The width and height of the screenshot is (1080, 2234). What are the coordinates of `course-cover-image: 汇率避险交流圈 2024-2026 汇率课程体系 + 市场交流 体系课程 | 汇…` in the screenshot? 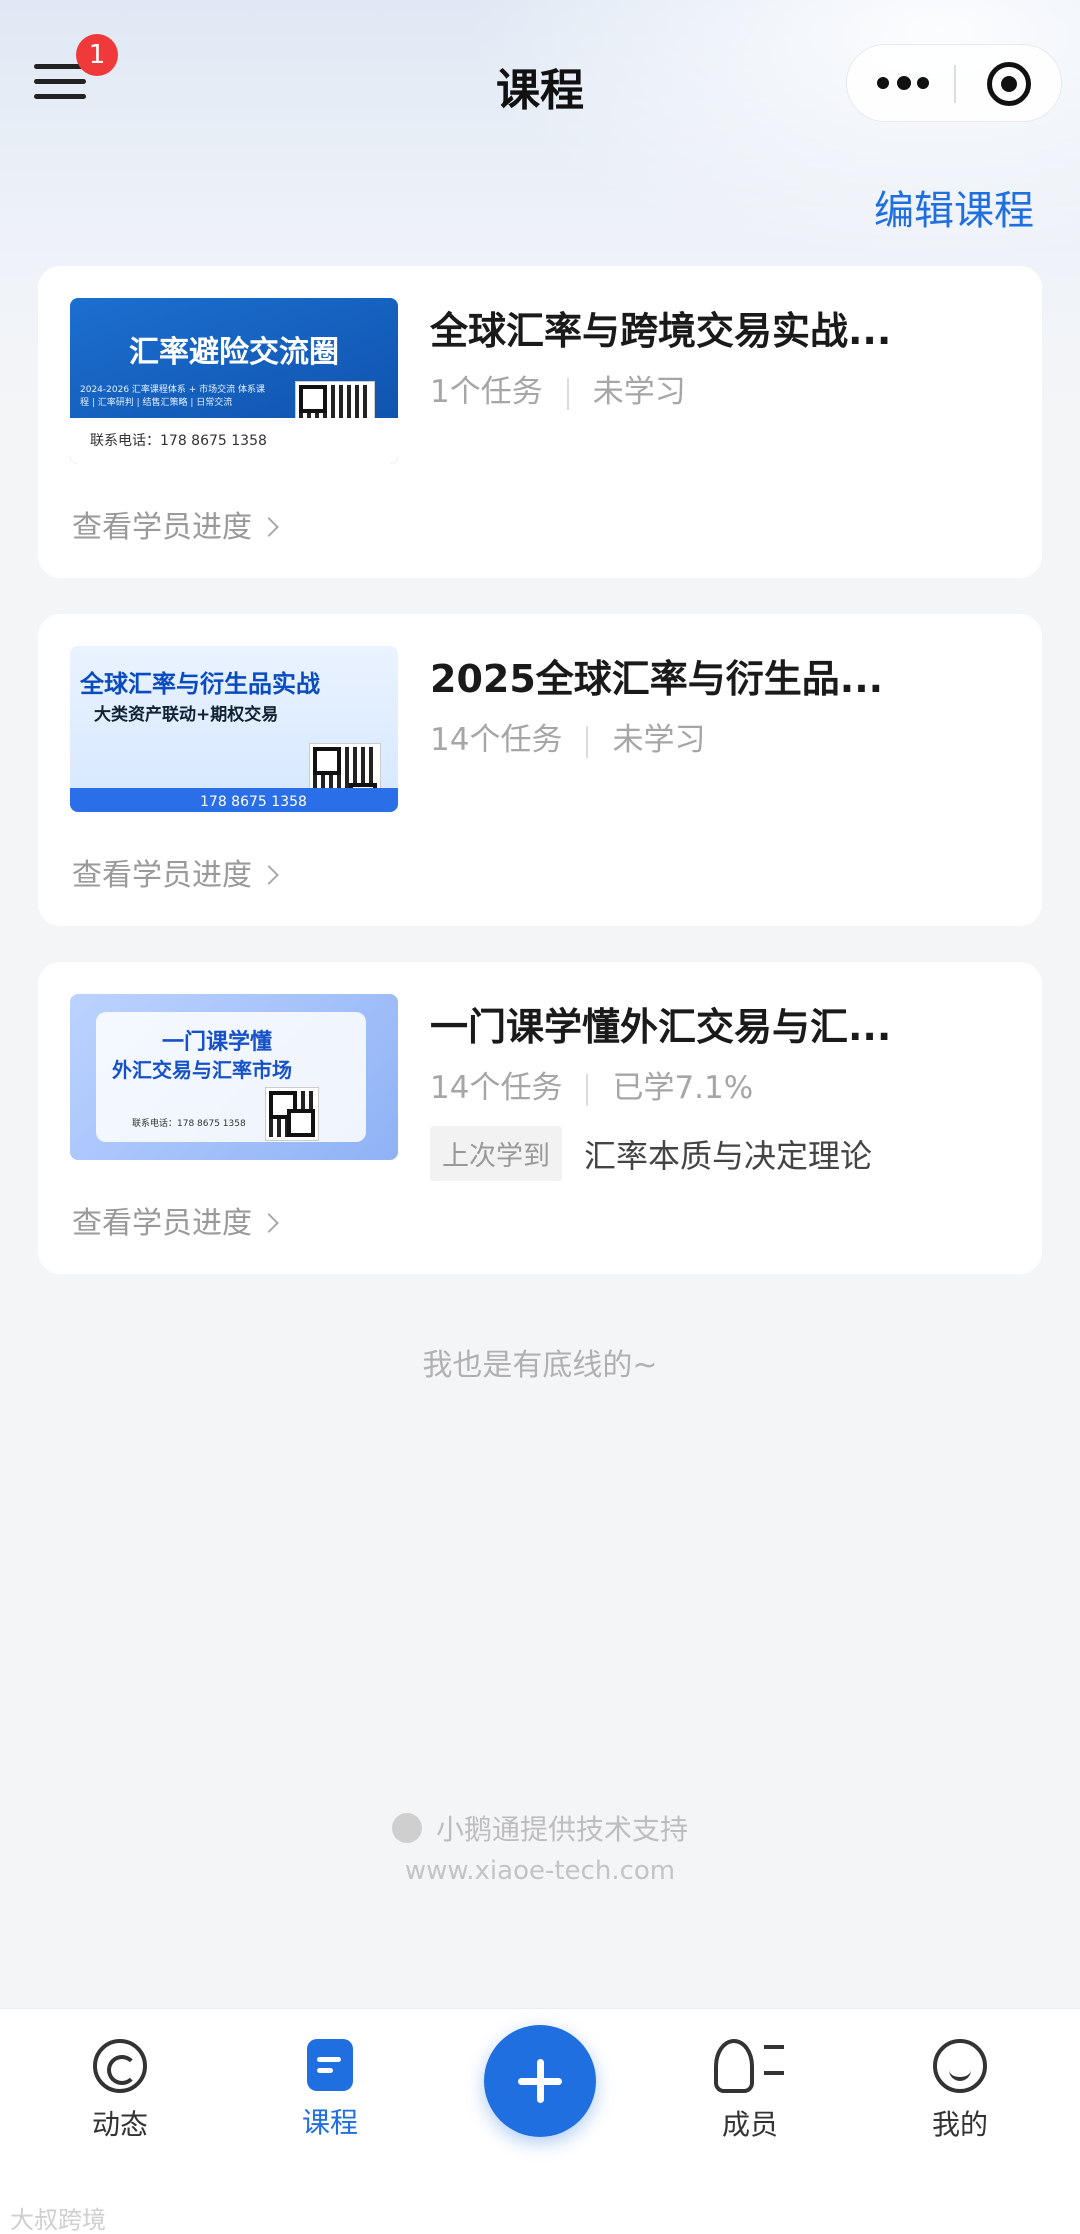 It's located at (234, 381).